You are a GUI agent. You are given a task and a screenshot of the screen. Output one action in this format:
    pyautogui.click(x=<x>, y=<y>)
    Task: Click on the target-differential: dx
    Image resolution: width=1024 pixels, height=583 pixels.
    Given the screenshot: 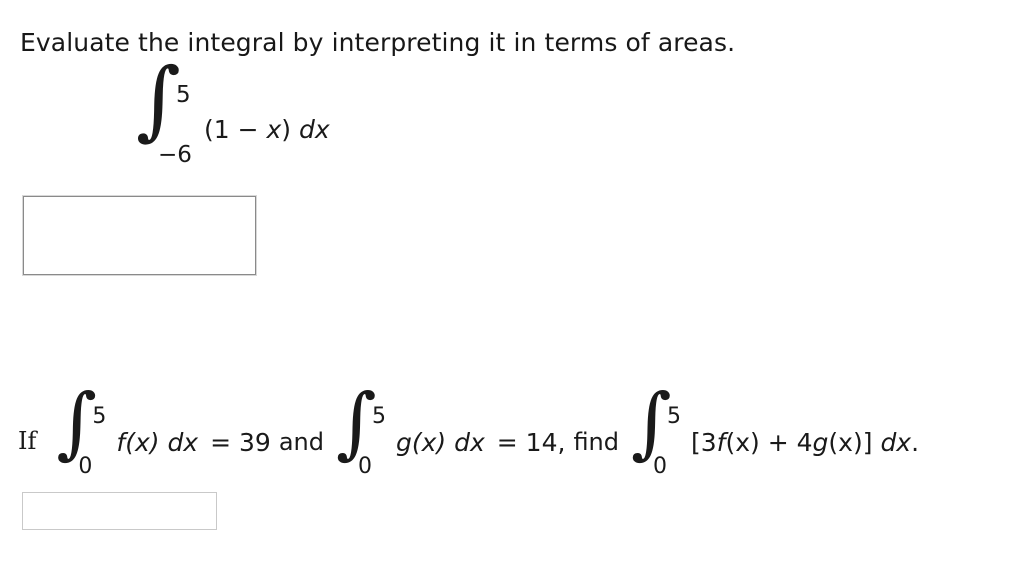 What is the action you would take?
    pyautogui.click(x=896, y=442)
    